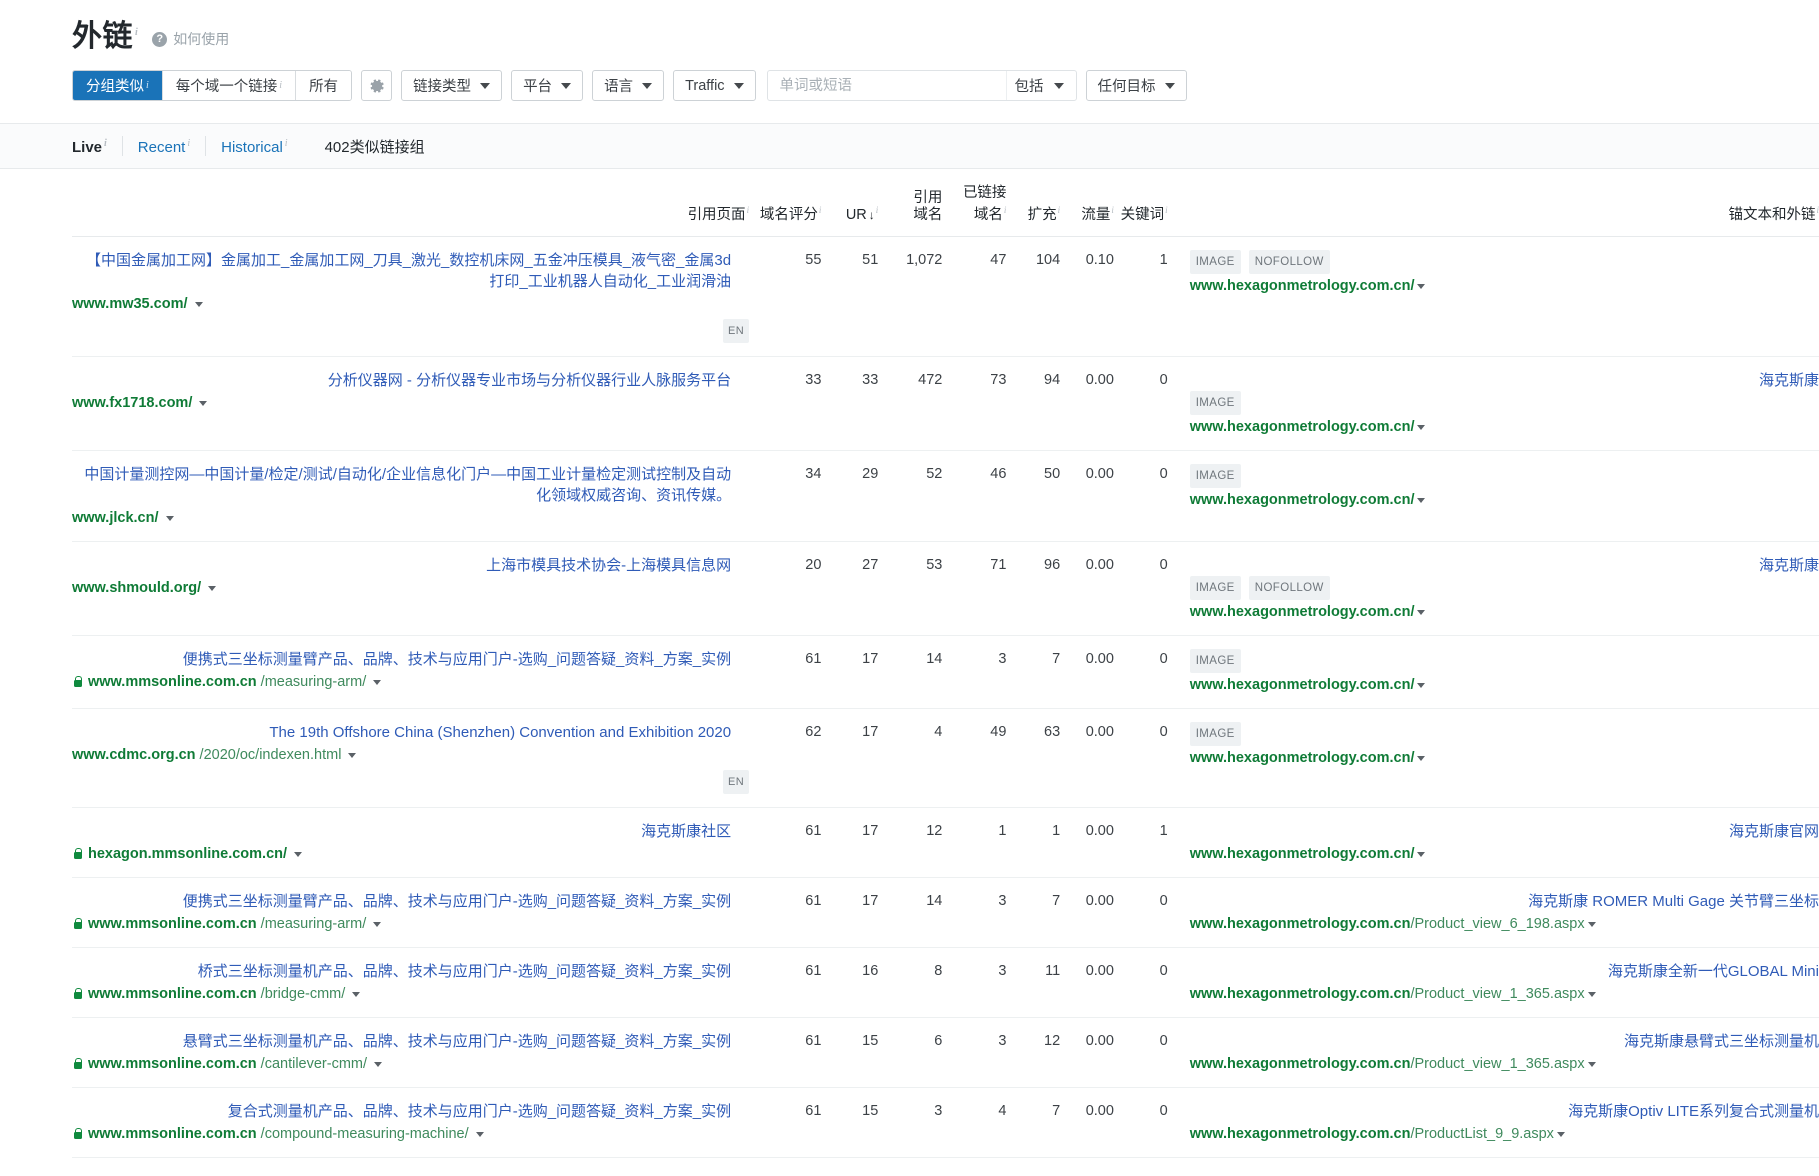 This screenshot has width=1819, height=1176. What do you see at coordinates (1504, 831) in the screenshot?
I see `anchor-text: 海克斯康官网` at bounding box center [1504, 831].